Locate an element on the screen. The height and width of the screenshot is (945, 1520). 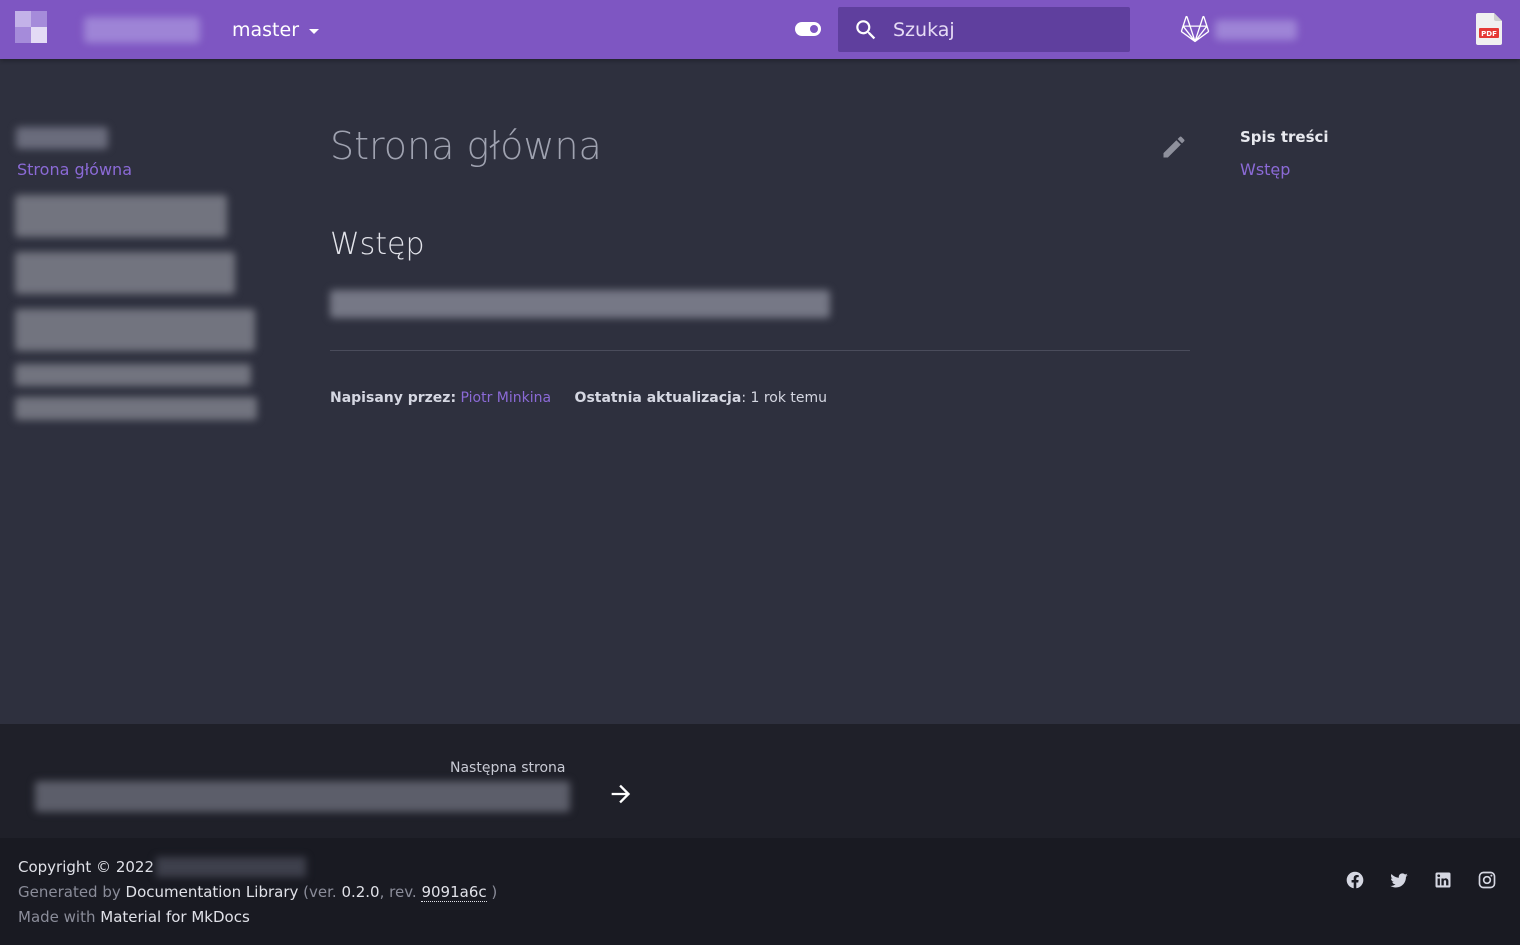
top-header: master PDF is located at coordinates (760, 29).